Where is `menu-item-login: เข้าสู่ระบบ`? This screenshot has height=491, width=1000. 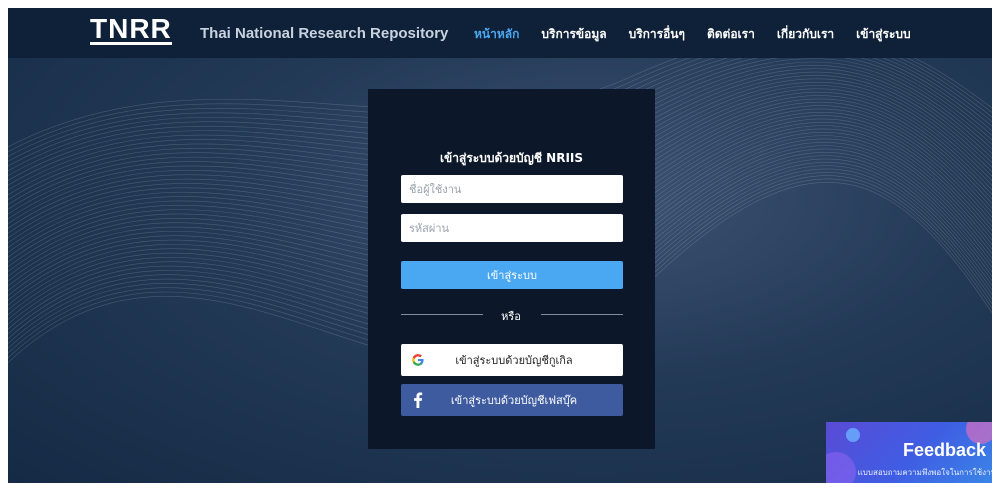 menu-item-login: เข้าสู่ระบบ is located at coordinates (883, 34).